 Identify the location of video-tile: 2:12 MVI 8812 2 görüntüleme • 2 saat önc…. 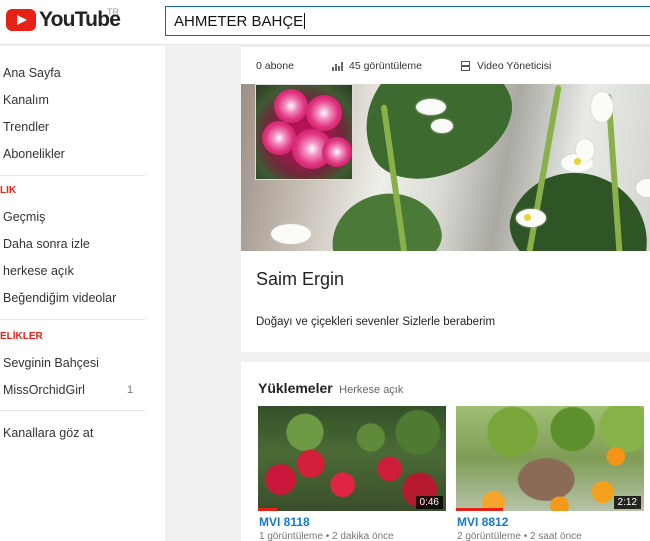
(550, 473).